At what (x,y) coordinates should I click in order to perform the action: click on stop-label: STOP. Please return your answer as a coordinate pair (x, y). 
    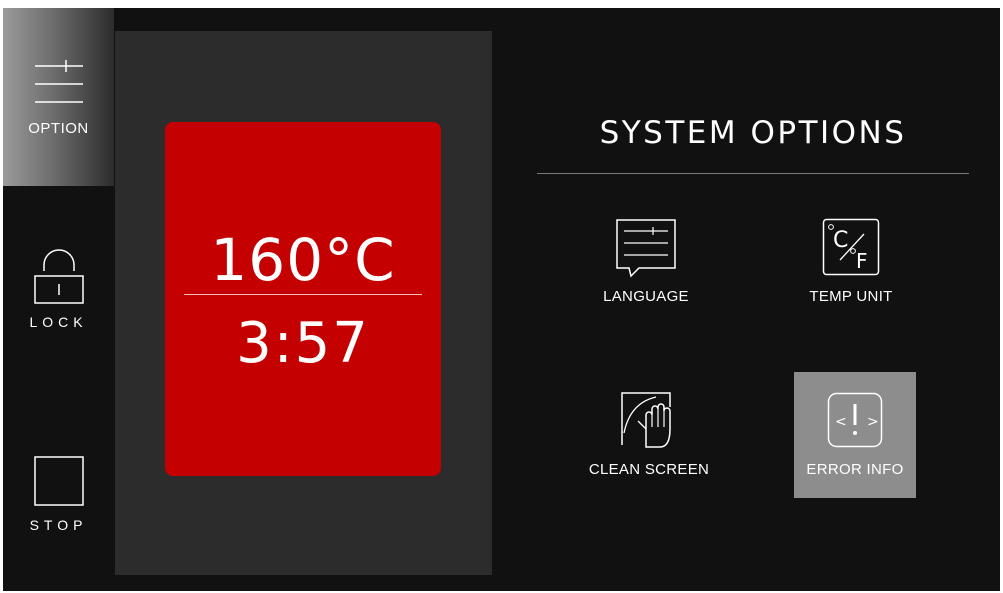
    Looking at the image, I should click on (58, 525).